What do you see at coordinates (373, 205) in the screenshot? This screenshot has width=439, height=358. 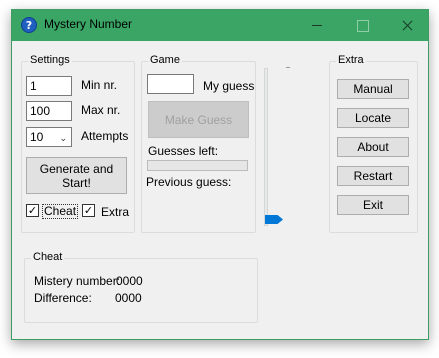 I see `exit-button: Exit` at bounding box center [373, 205].